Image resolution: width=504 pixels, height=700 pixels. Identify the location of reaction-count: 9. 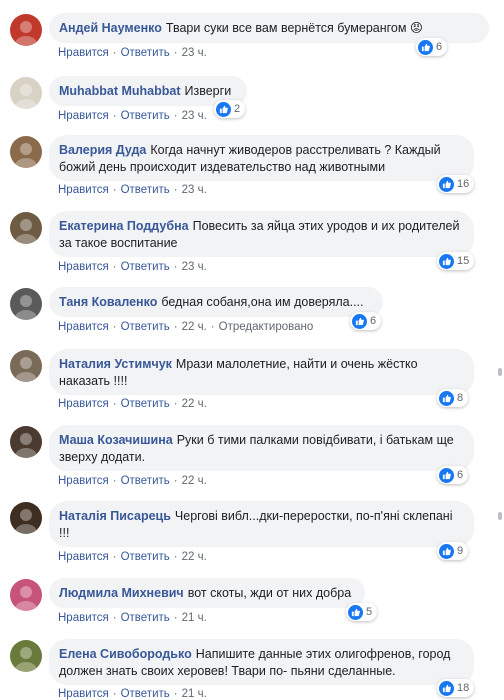
(460, 551).